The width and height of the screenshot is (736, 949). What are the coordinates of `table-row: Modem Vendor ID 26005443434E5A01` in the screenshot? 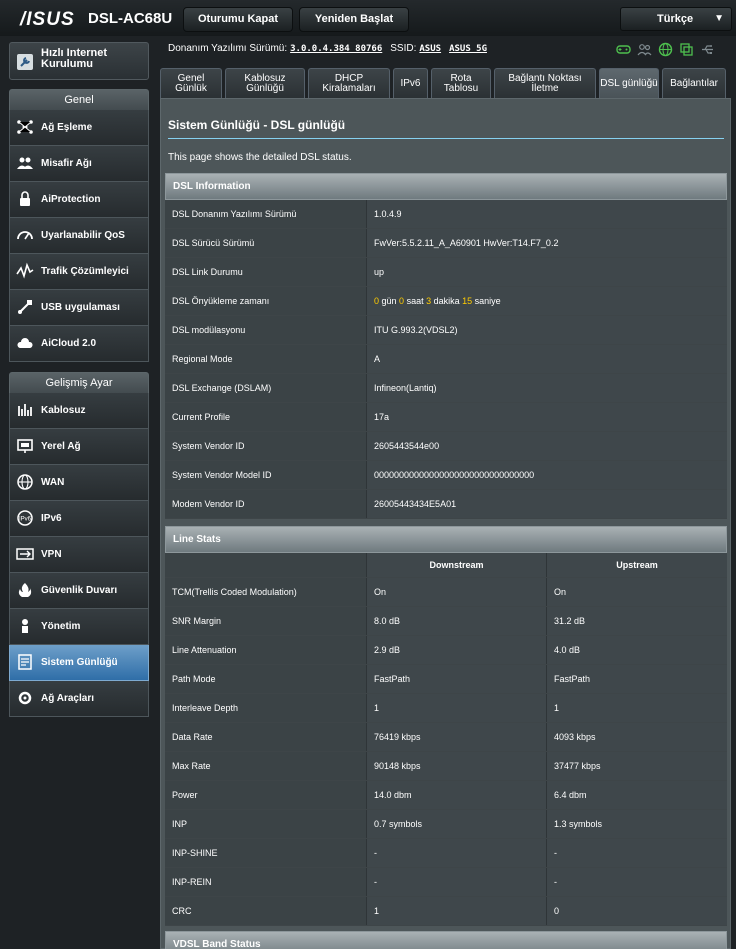 It's located at (446, 504).